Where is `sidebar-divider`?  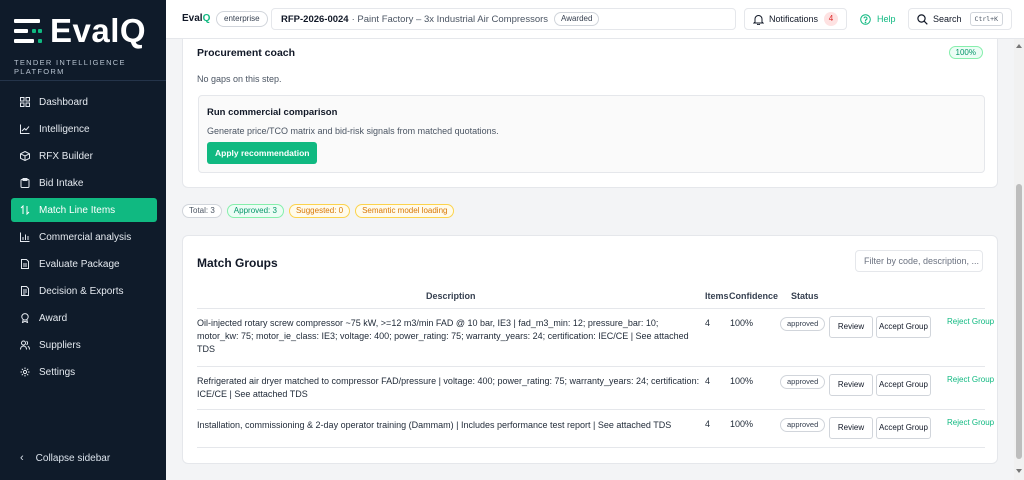
sidebar-divider is located at coordinates (83, 80).